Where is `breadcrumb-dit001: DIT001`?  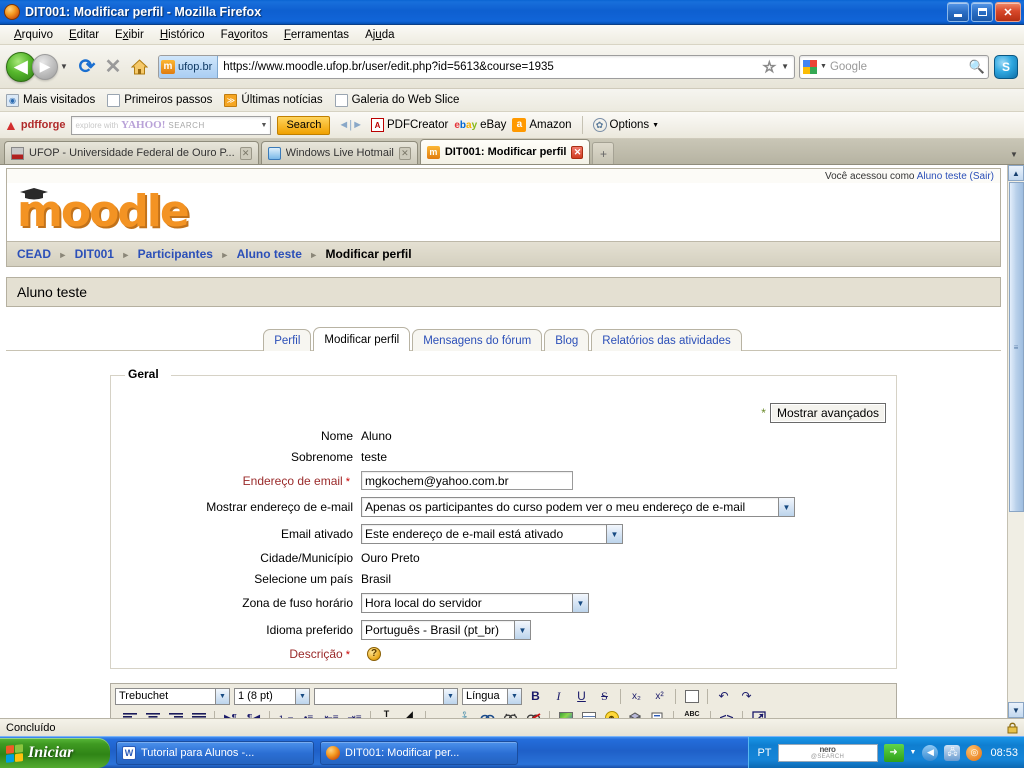
breadcrumb-dit001: DIT001 is located at coordinates (94, 254).